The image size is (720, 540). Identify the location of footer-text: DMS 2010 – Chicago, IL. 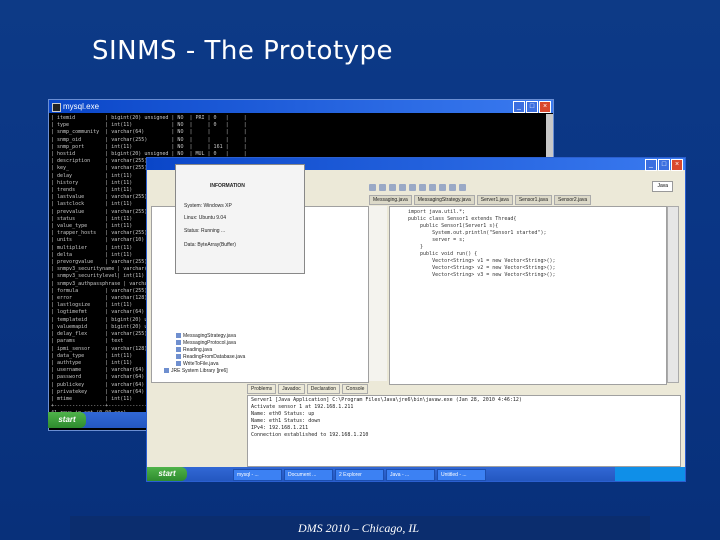
(358, 528).